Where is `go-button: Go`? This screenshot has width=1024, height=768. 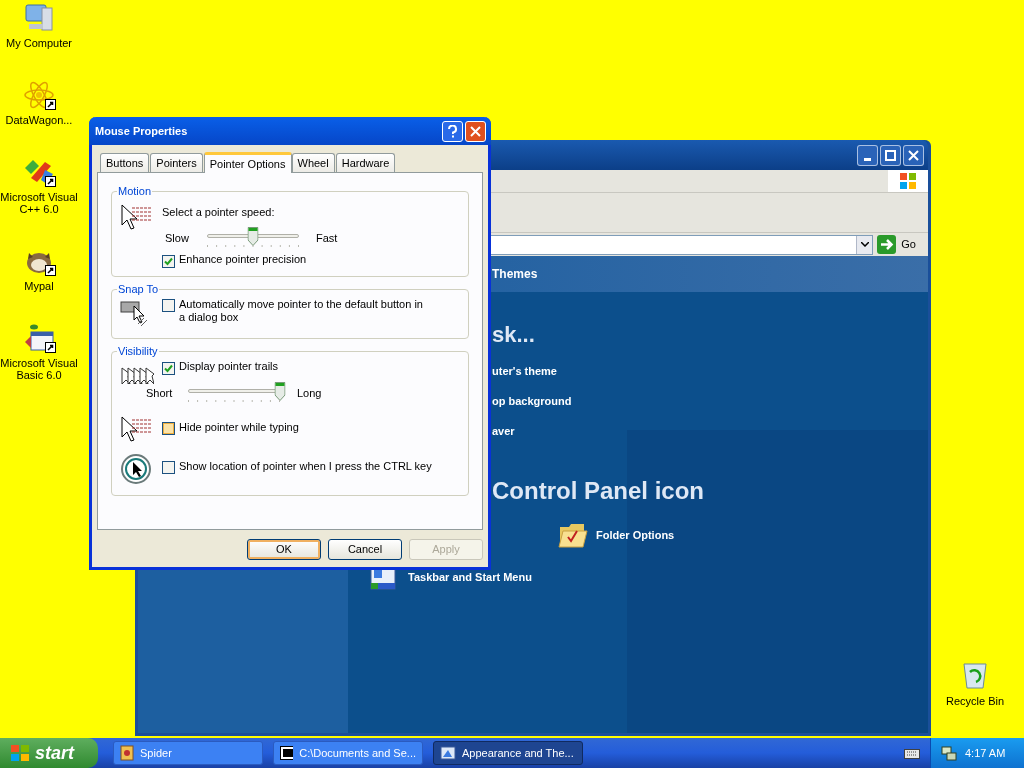
go-button: Go is located at coordinates (896, 244).